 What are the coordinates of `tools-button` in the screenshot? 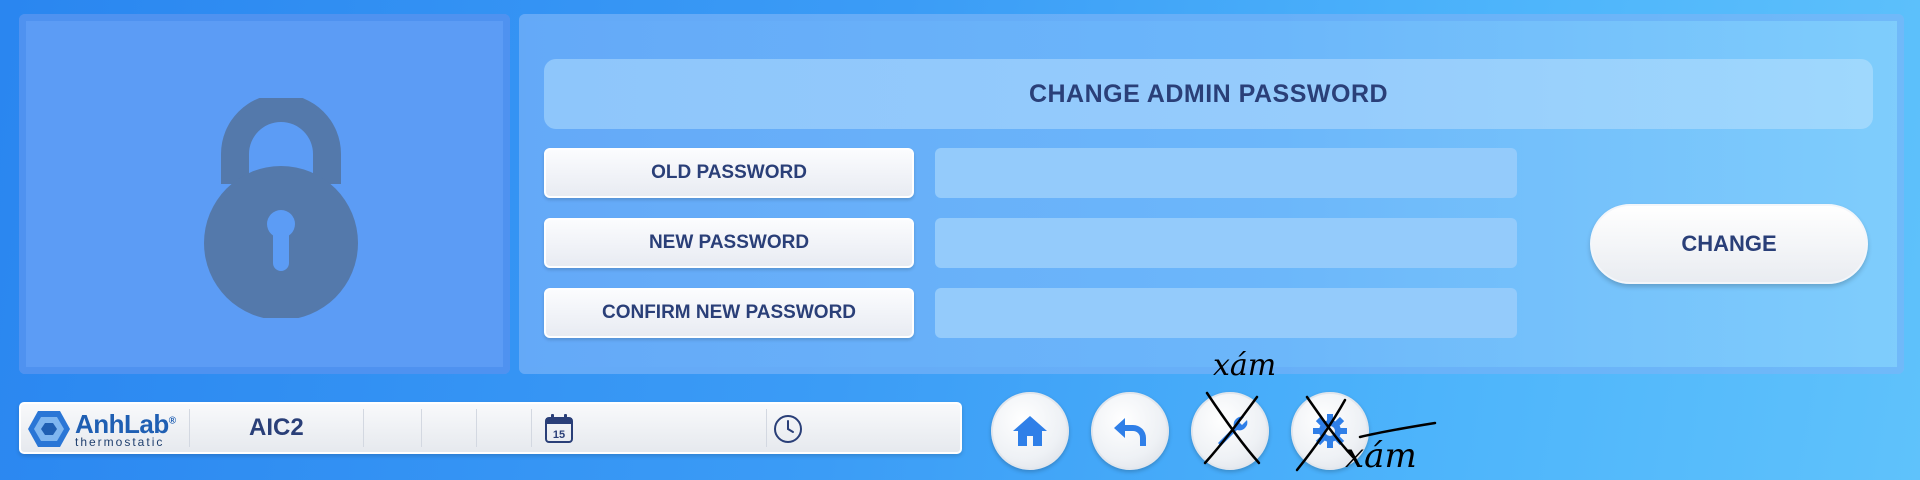 It's located at (1230, 431).